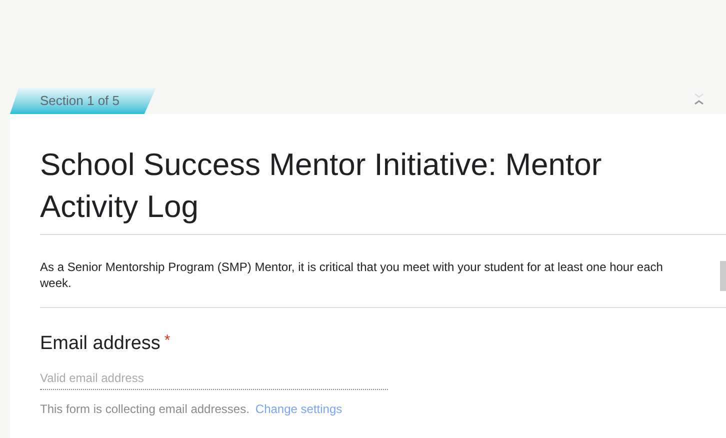 The height and width of the screenshot is (438, 726). I want to click on scrollbar, so click(723, 276).